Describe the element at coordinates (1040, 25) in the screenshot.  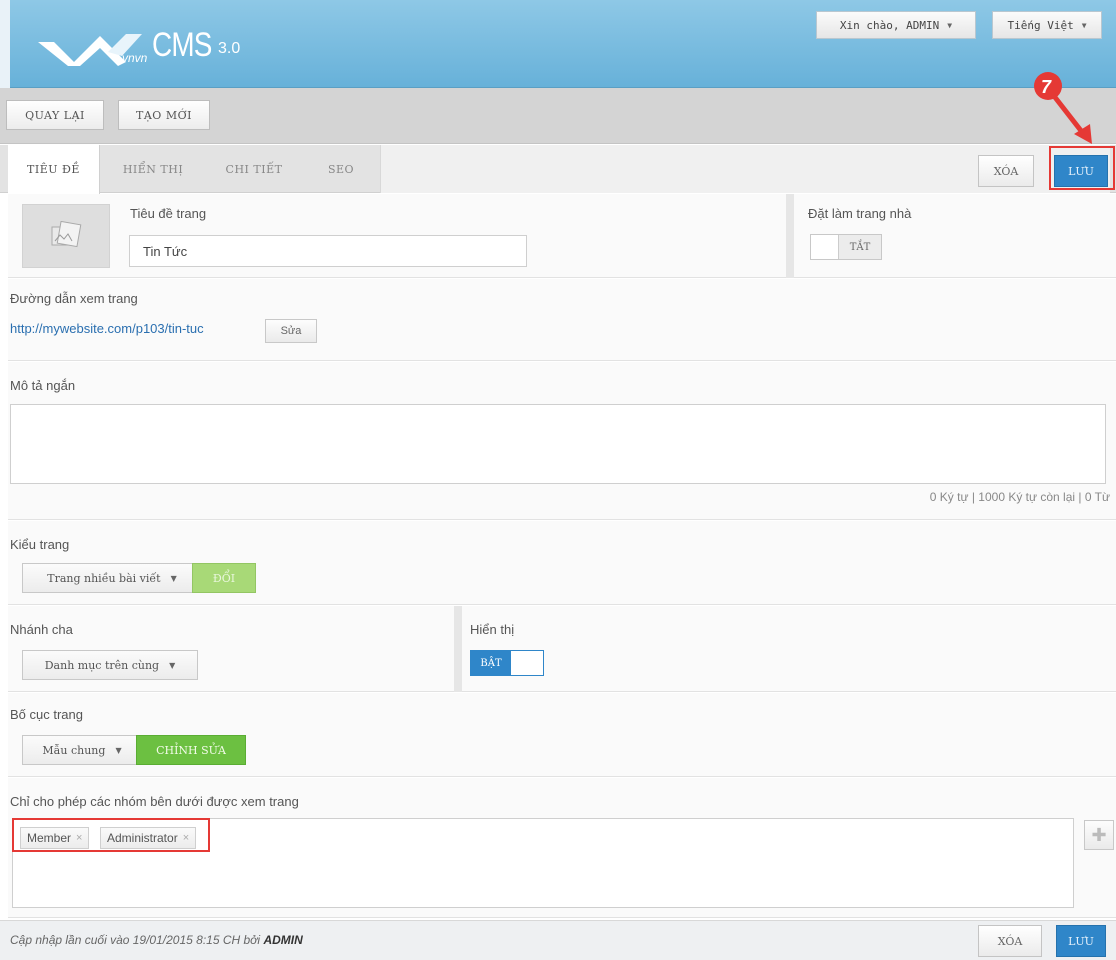
I see `language-menu-label: Tiếng Việt` at that location.